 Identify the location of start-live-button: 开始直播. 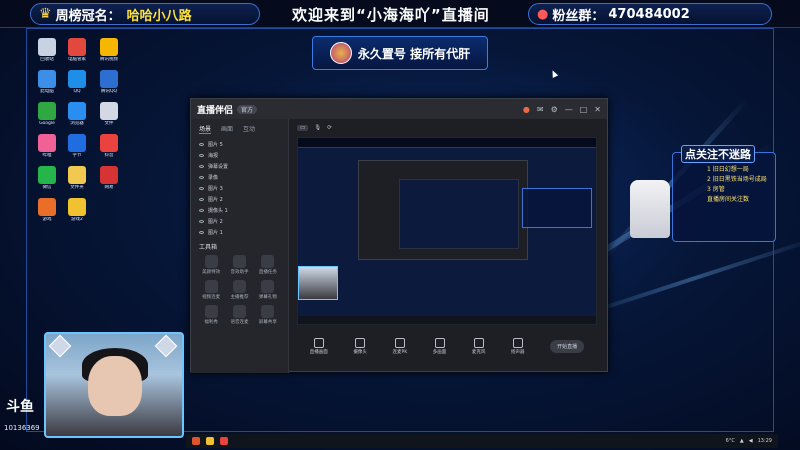
(567, 346).